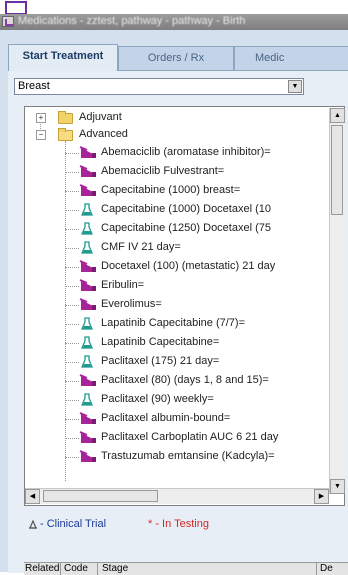  I want to click on tree-item-label: Abemaciclib Fulvestrant=, so click(163, 171).